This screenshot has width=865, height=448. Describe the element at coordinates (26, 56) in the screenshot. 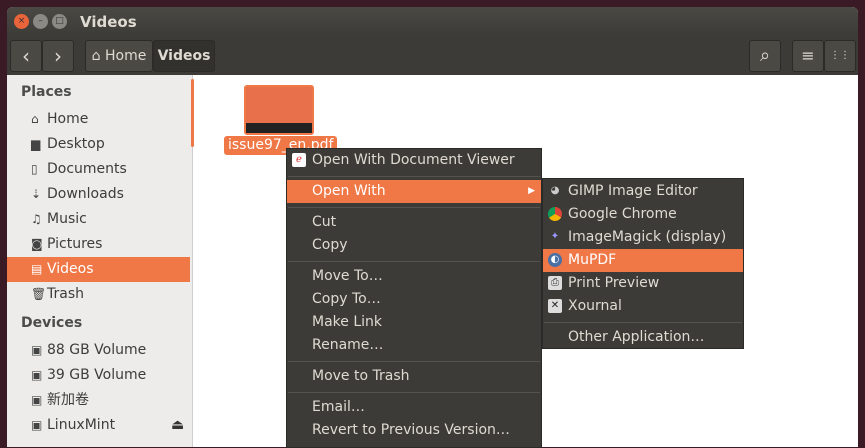

I see `back-button: ‹` at that location.